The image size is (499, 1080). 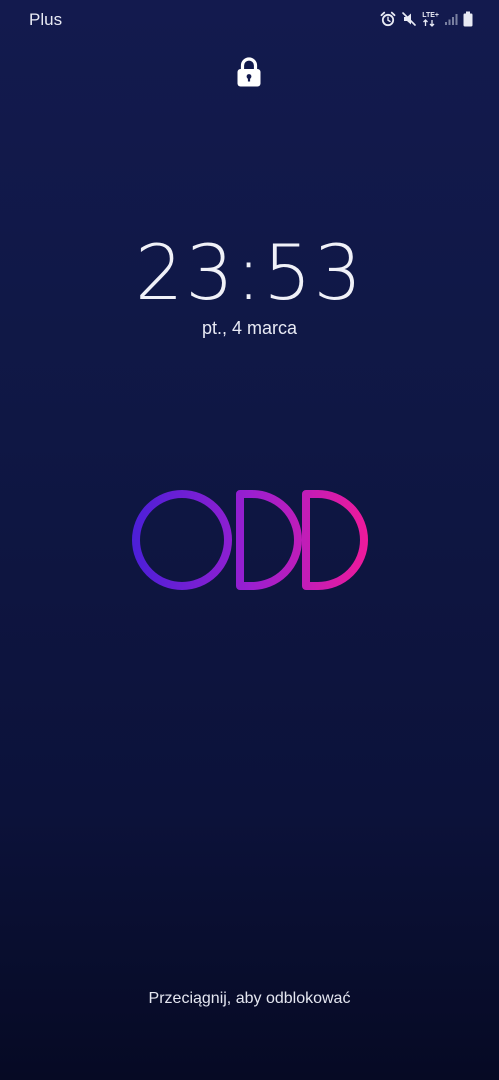 What do you see at coordinates (249, 20) in the screenshot?
I see `status-bar: Plus LTE+` at bounding box center [249, 20].